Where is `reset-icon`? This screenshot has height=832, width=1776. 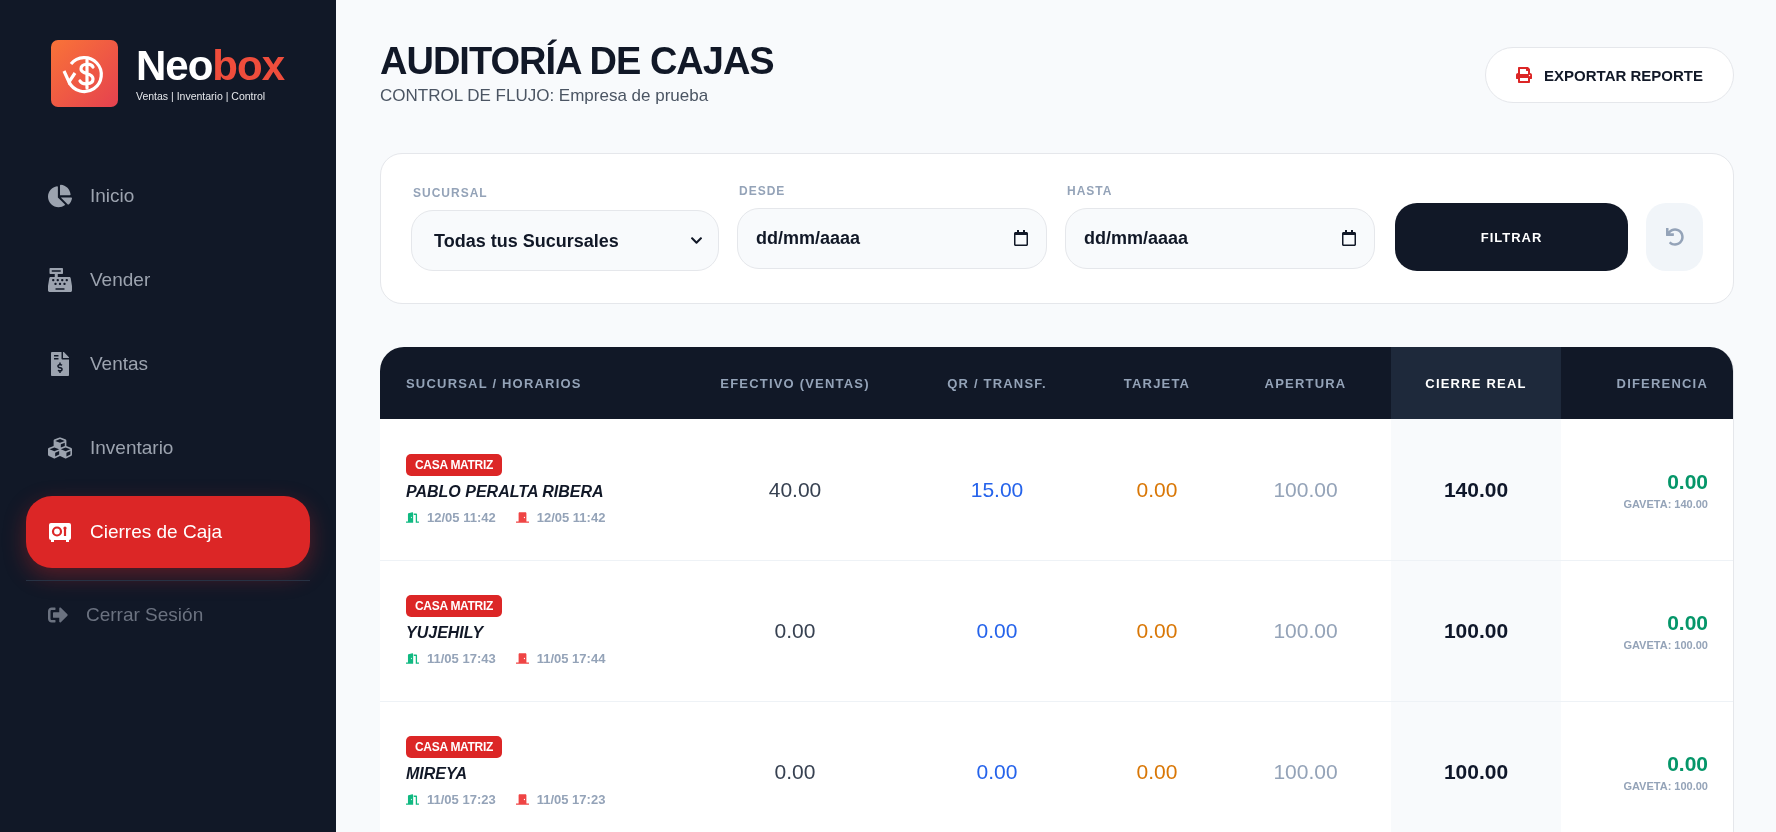 reset-icon is located at coordinates (1674, 237).